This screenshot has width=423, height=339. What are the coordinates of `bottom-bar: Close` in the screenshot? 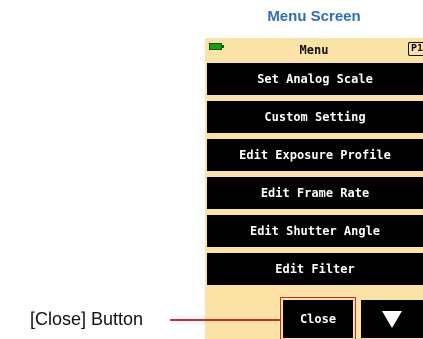 It's located at (314, 317).